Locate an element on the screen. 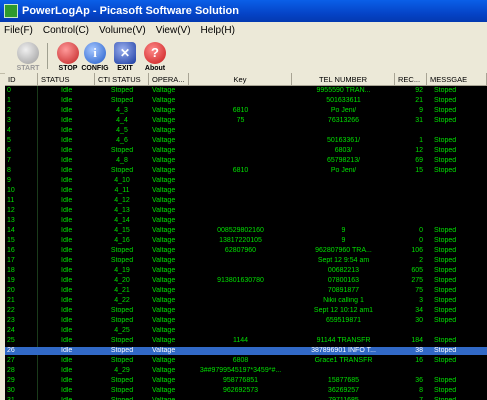 The height and width of the screenshot is (400, 487). table-row: 12 Idle 4_13 Valtage is located at coordinates (246, 211).